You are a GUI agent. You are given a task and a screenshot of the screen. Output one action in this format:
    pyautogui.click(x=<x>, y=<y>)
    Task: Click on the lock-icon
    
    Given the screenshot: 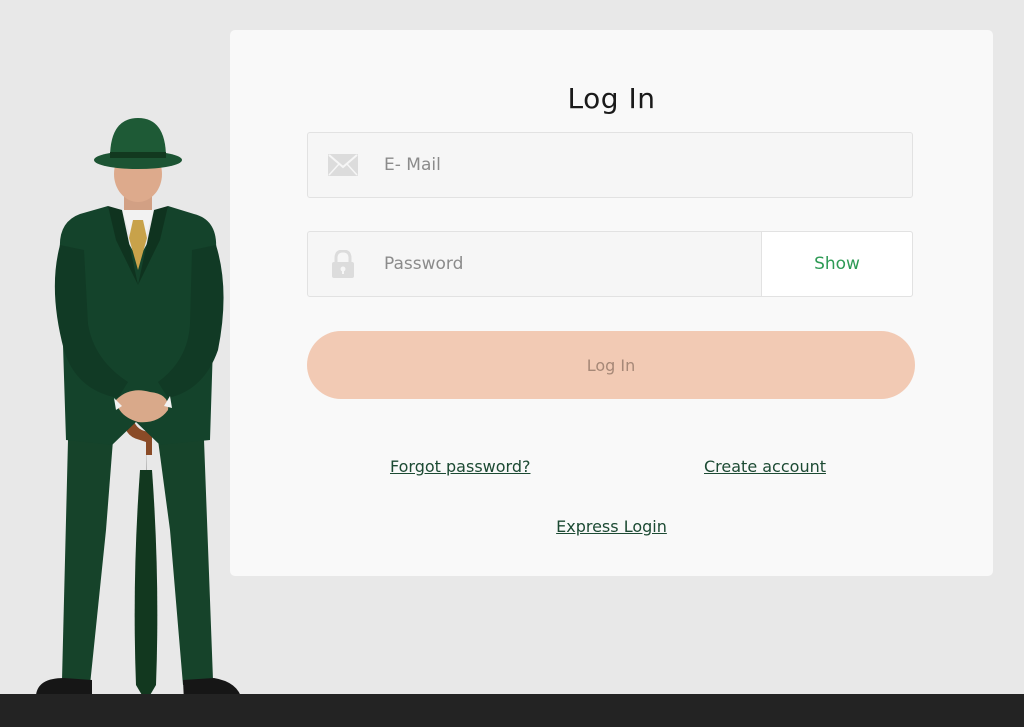 What is the action you would take?
    pyautogui.click(x=343, y=264)
    